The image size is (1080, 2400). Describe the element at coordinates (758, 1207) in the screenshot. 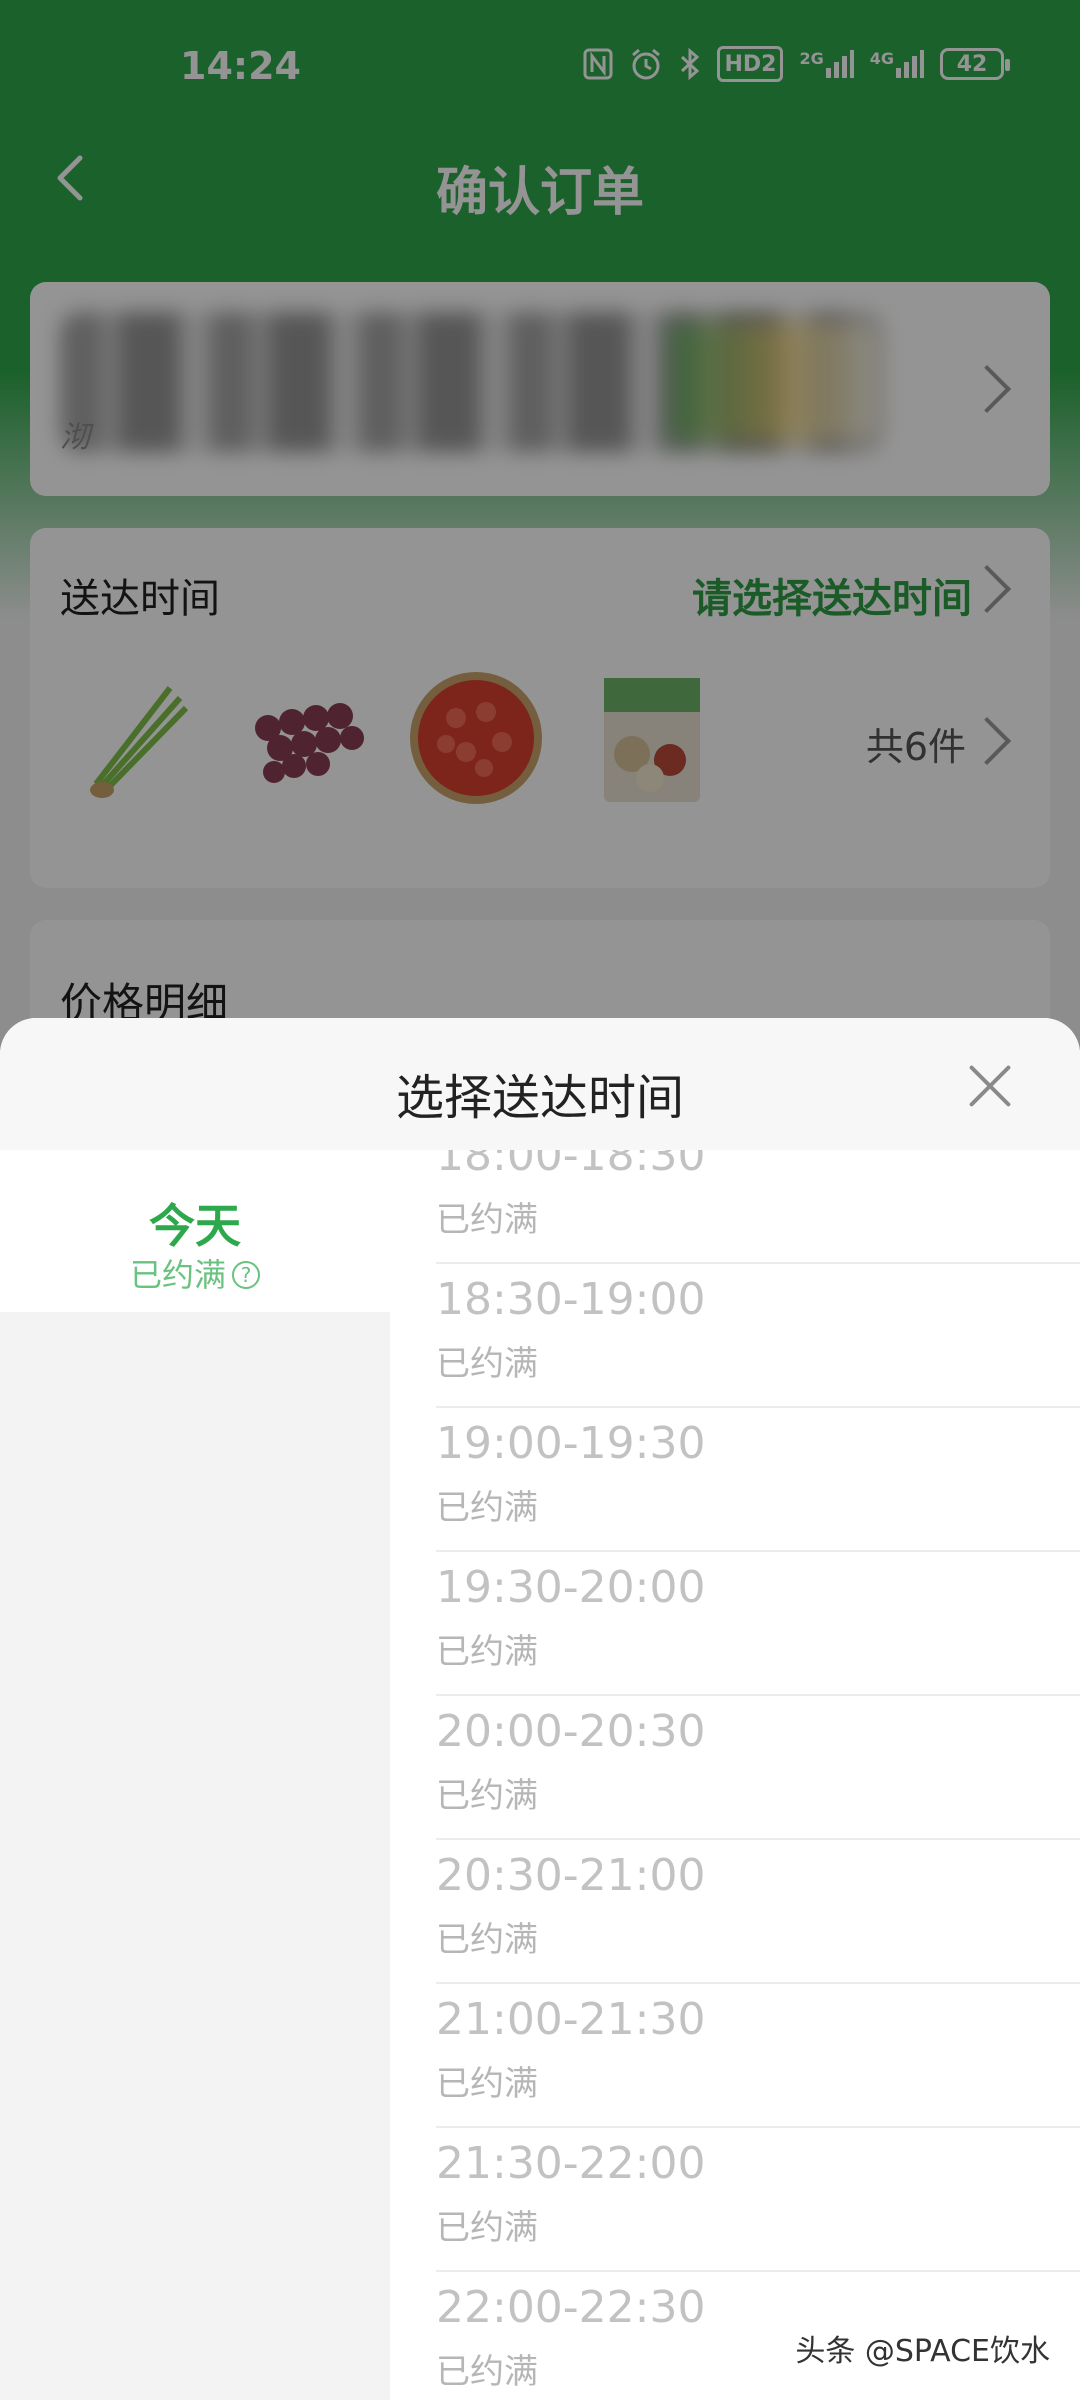

I see `time-slot: 18:00-18:30 已约满` at that location.